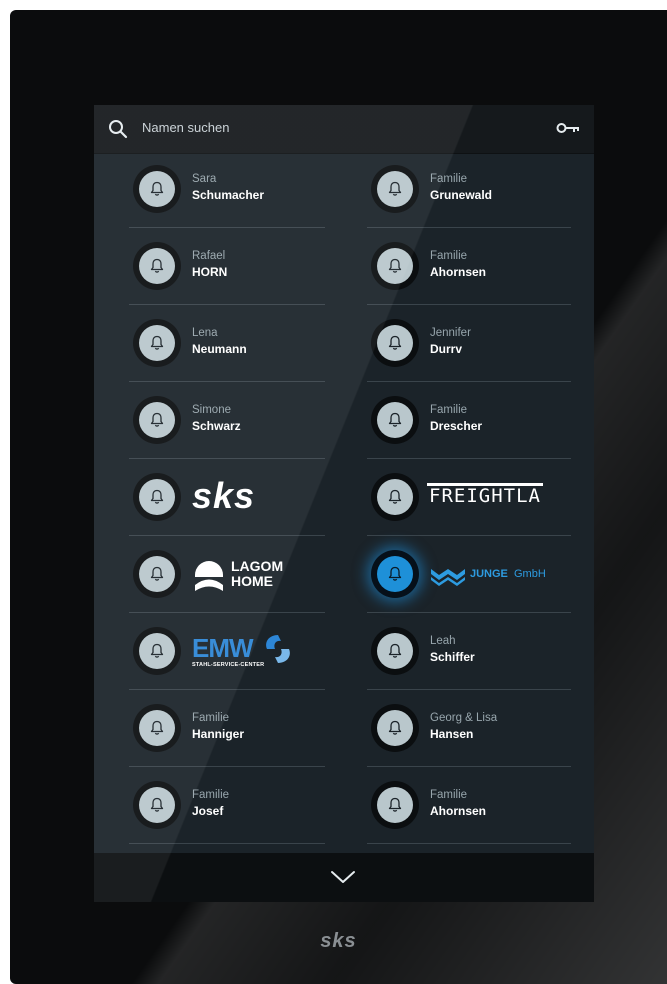 This screenshot has height=984, width=667. Describe the element at coordinates (223, 648) in the screenshot. I see `emw-logo: EMW` at that location.